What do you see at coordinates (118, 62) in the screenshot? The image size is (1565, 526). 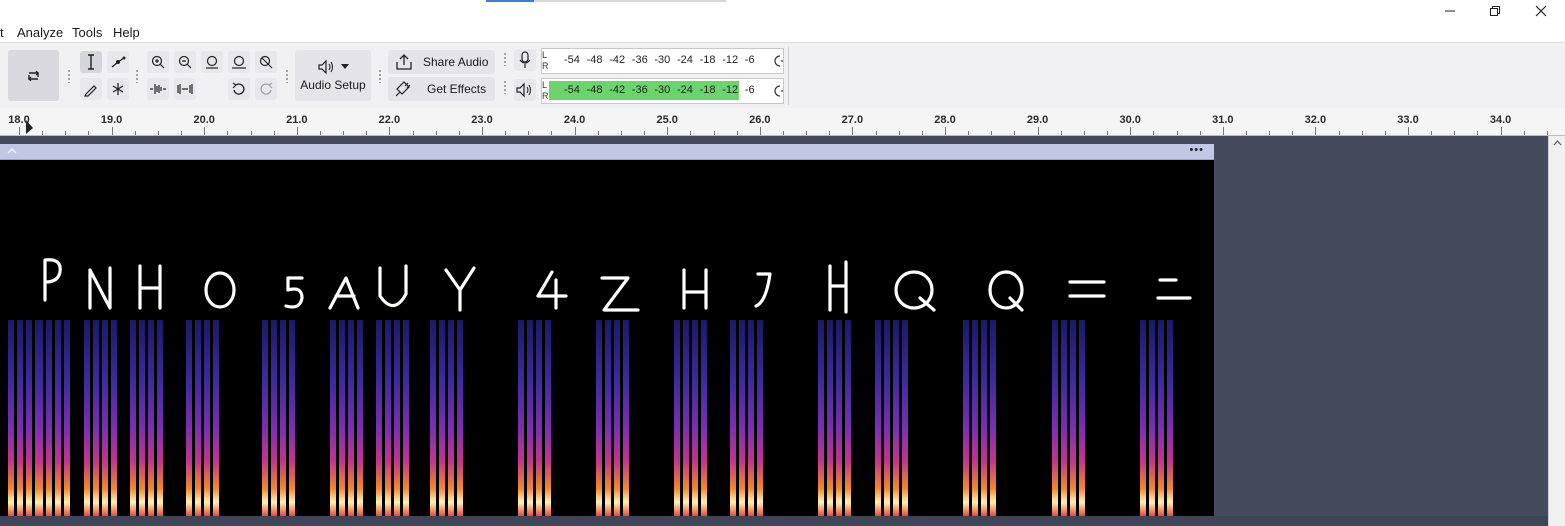 I see `envelope-tool-button` at bounding box center [118, 62].